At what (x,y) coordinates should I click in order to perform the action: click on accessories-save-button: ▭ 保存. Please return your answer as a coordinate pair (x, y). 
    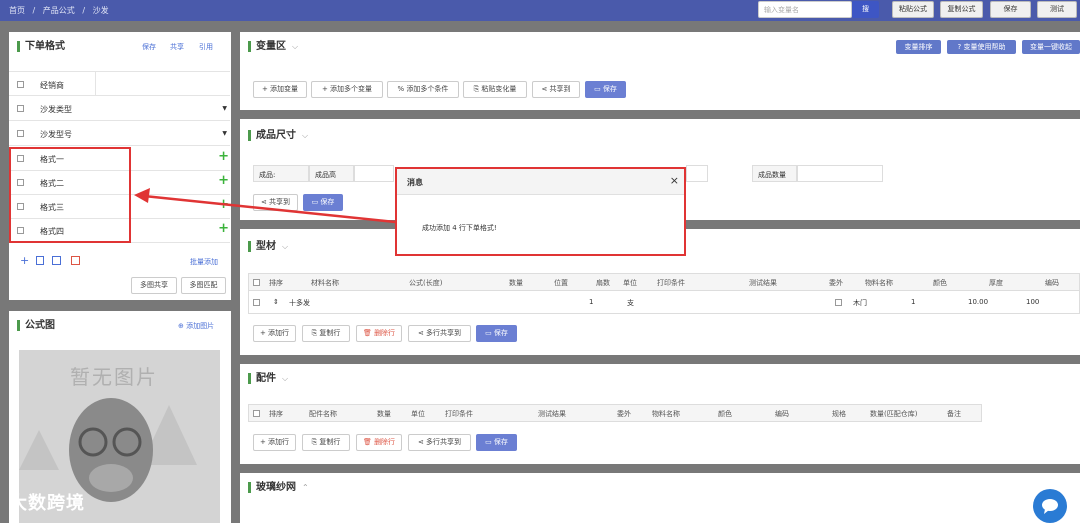
    Looking at the image, I should click on (496, 442).